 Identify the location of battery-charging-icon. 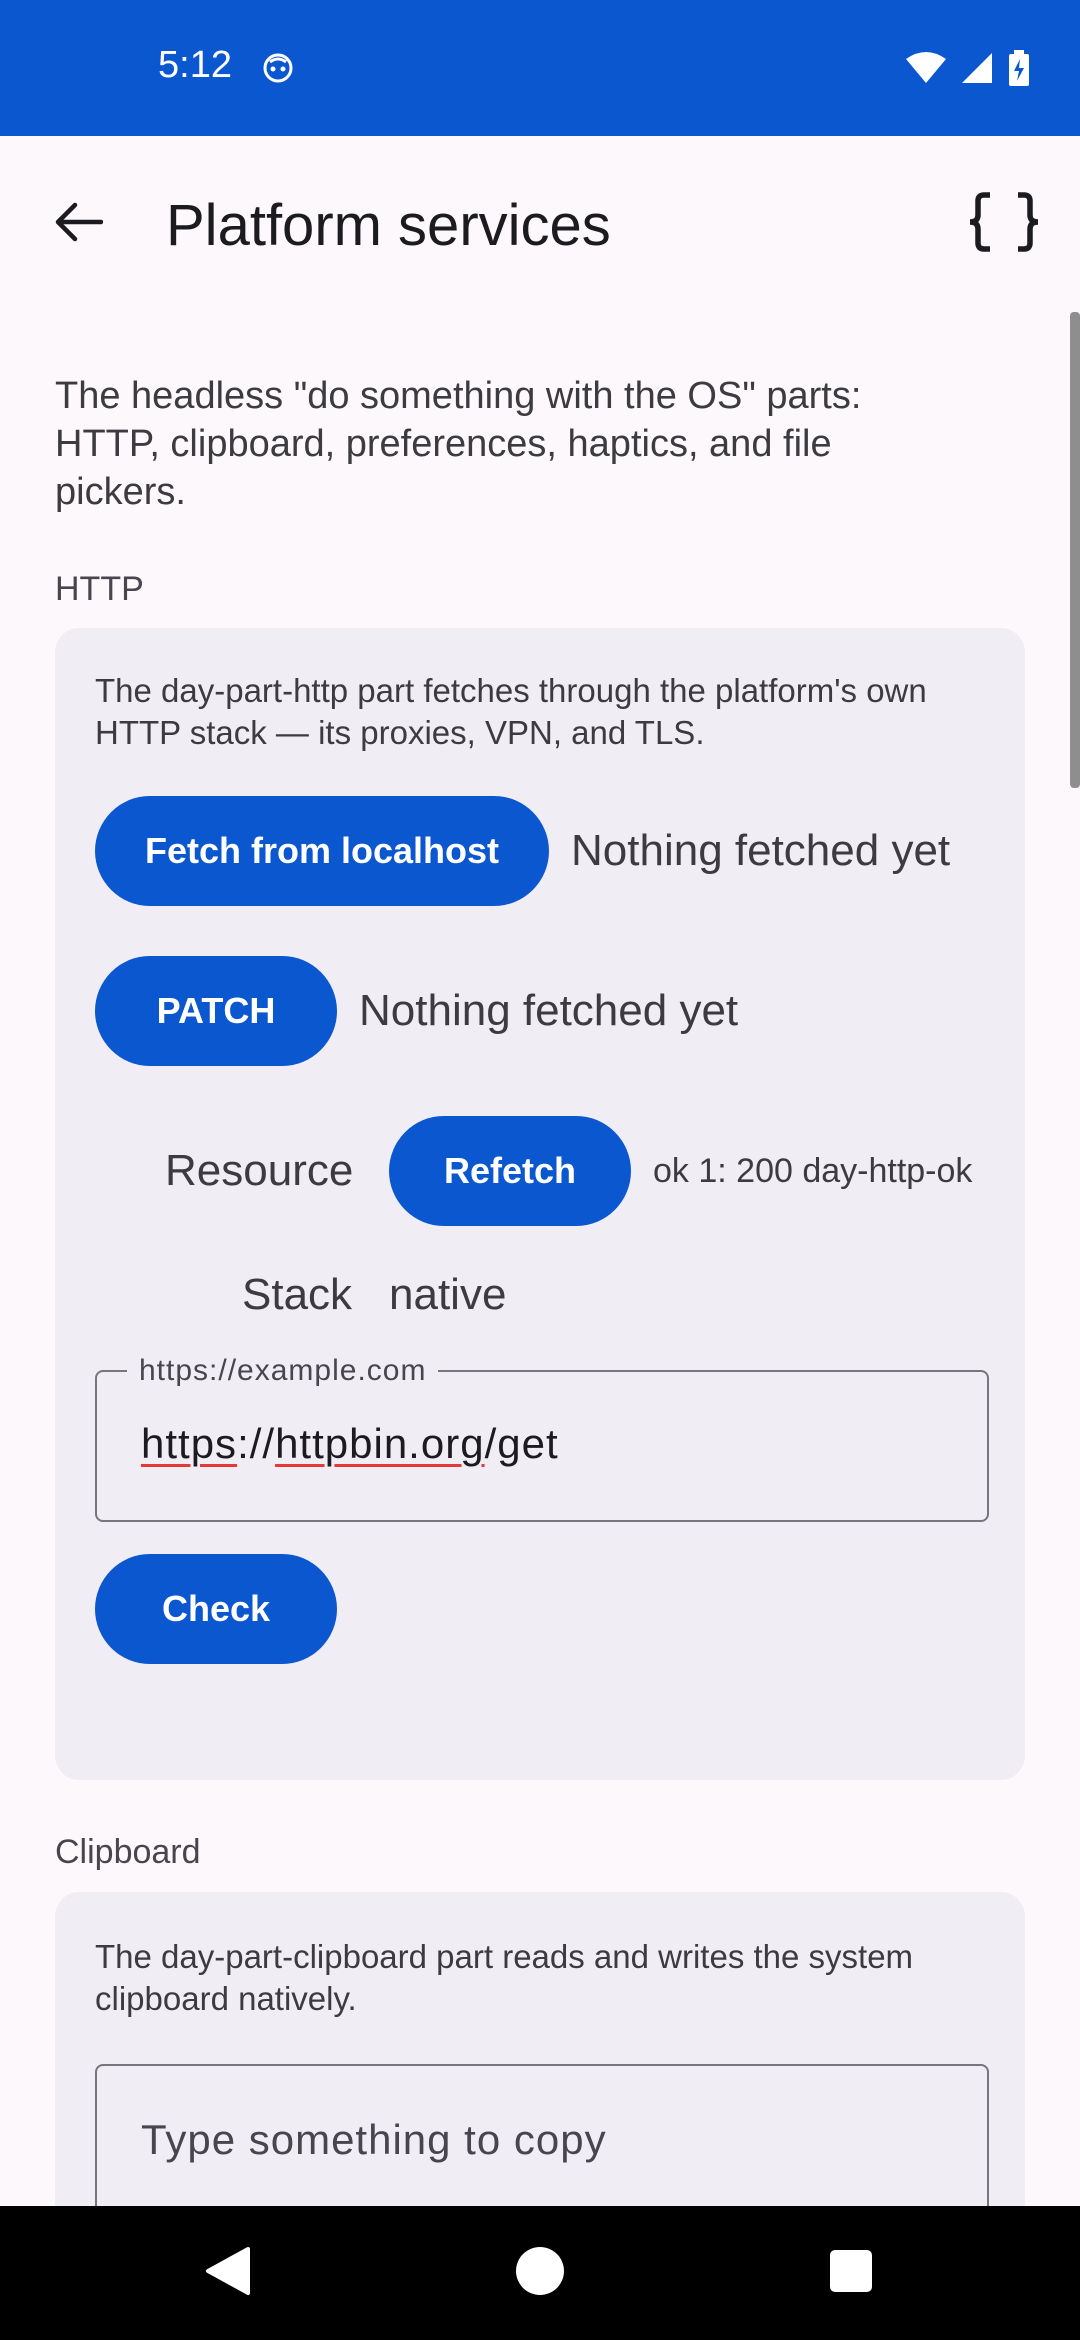
(1019, 70).